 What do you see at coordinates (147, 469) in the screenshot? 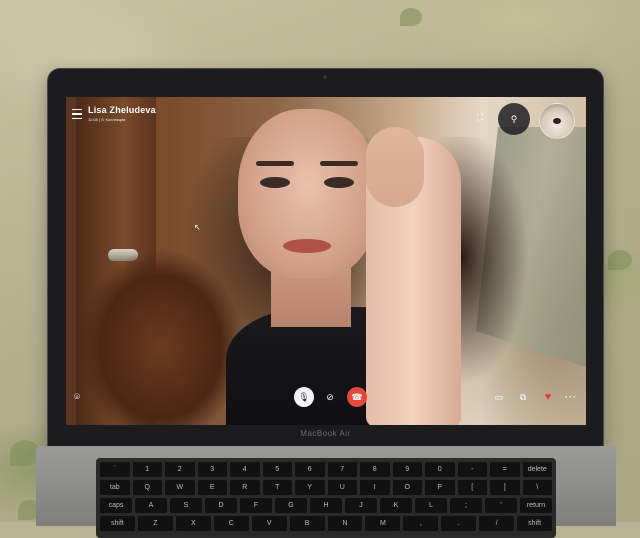
I see `keyboard-key: 1` at bounding box center [147, 469].